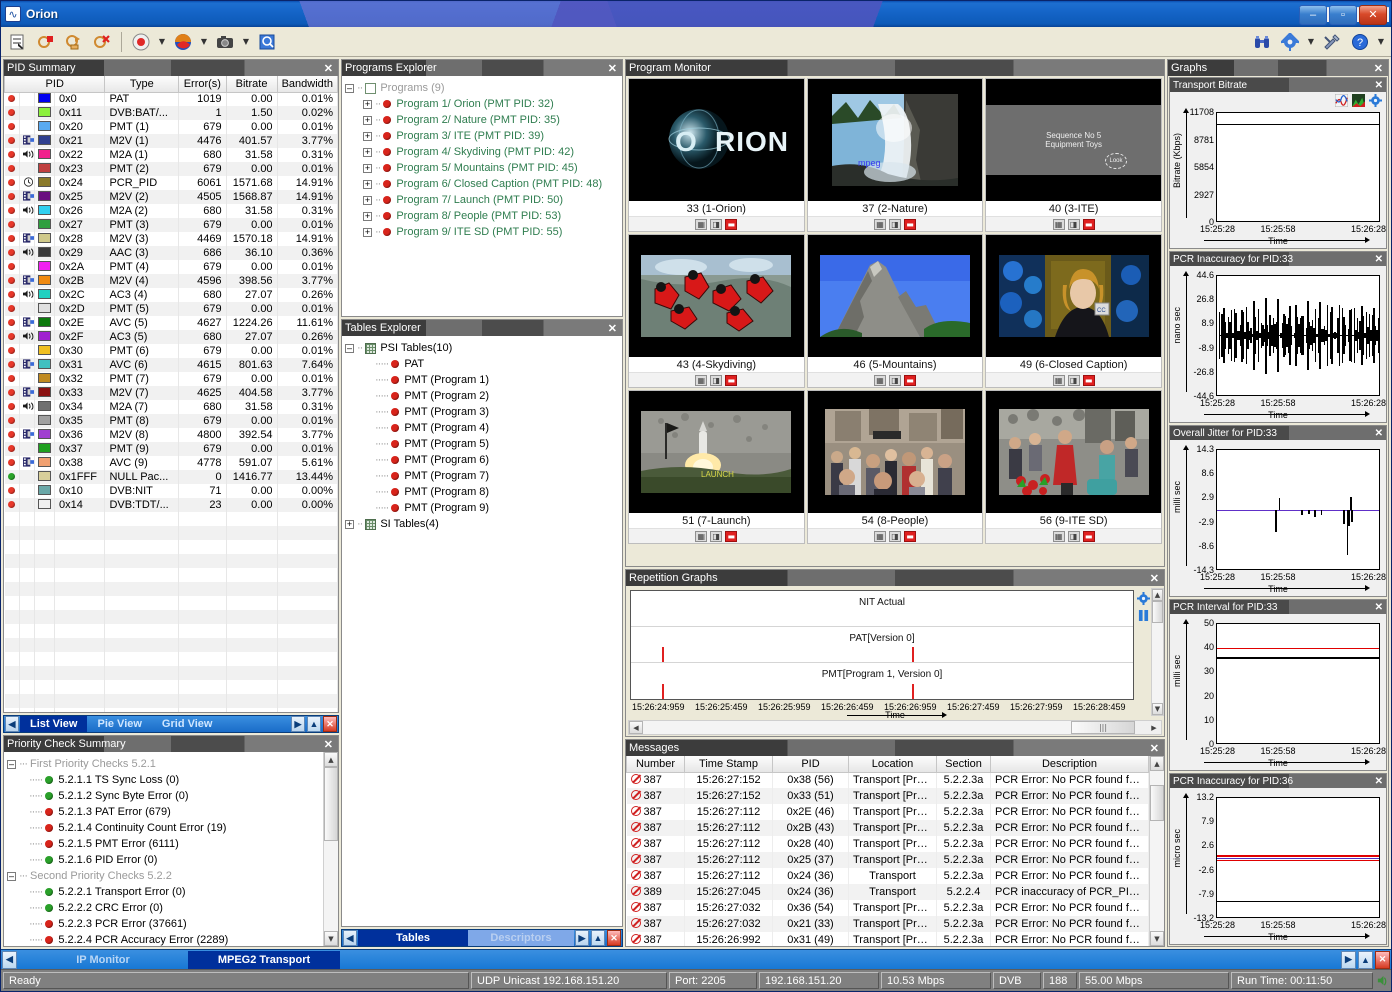  What do you see at coordinates (582, 938) in the screenshot?
I see `tables-next-icon: ▶` at bounding box center [582, 938].